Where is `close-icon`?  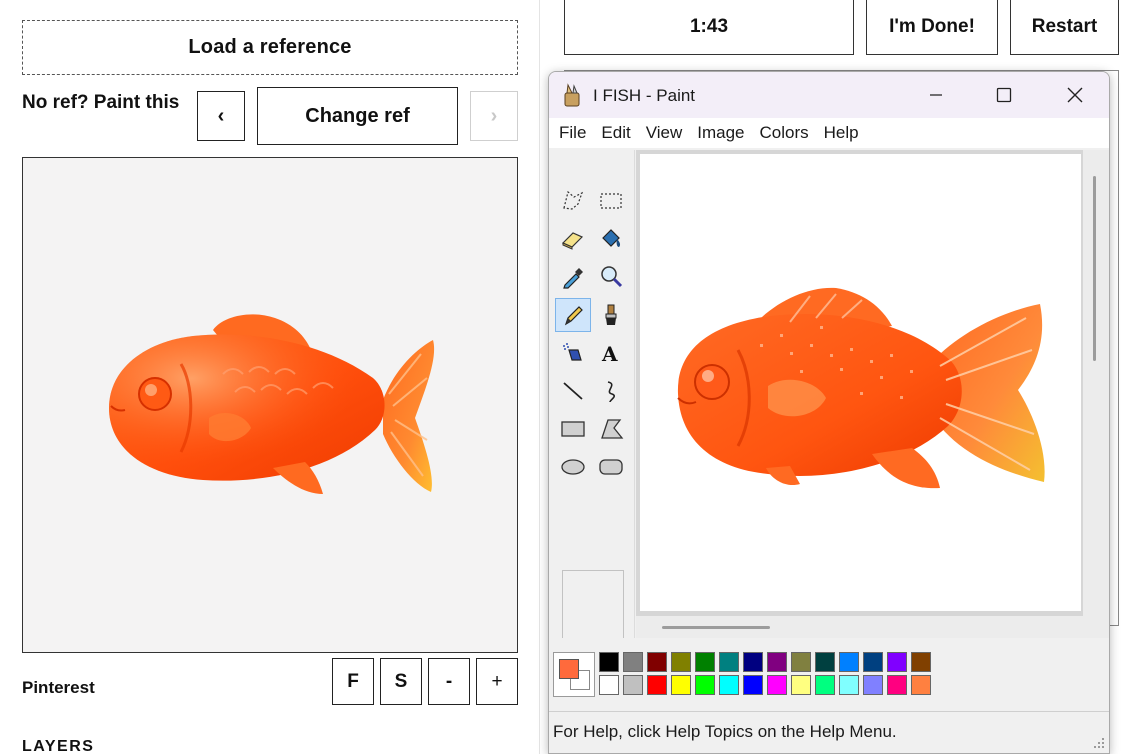 close-icon is located at coordinates (1075, 95).